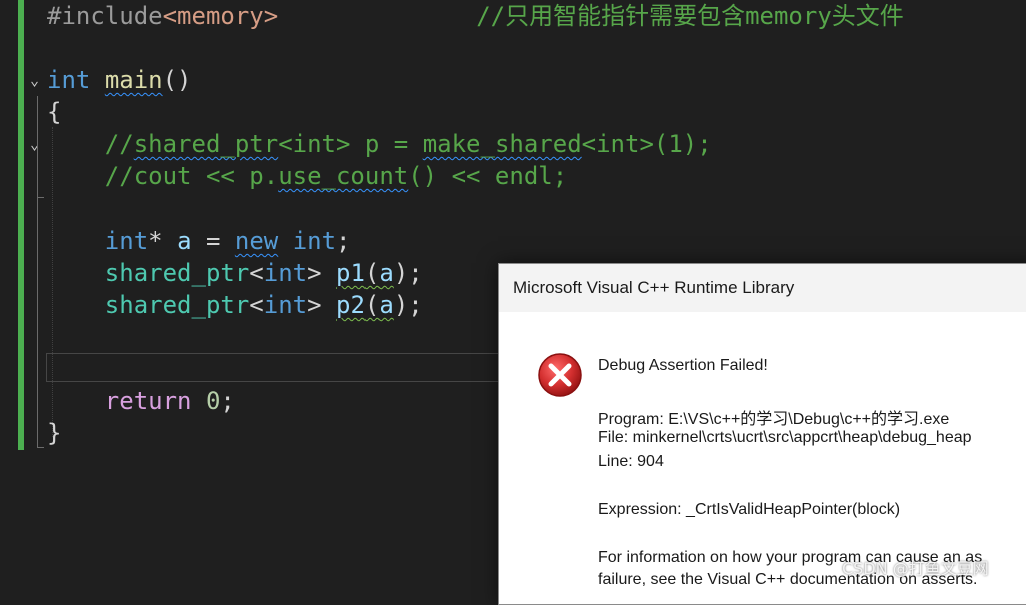  What do you see at coordinates (915, 568) in the screenshot?
I see `watermark: CSDN @打鱼文豆网` at bounding box center [915, 568].